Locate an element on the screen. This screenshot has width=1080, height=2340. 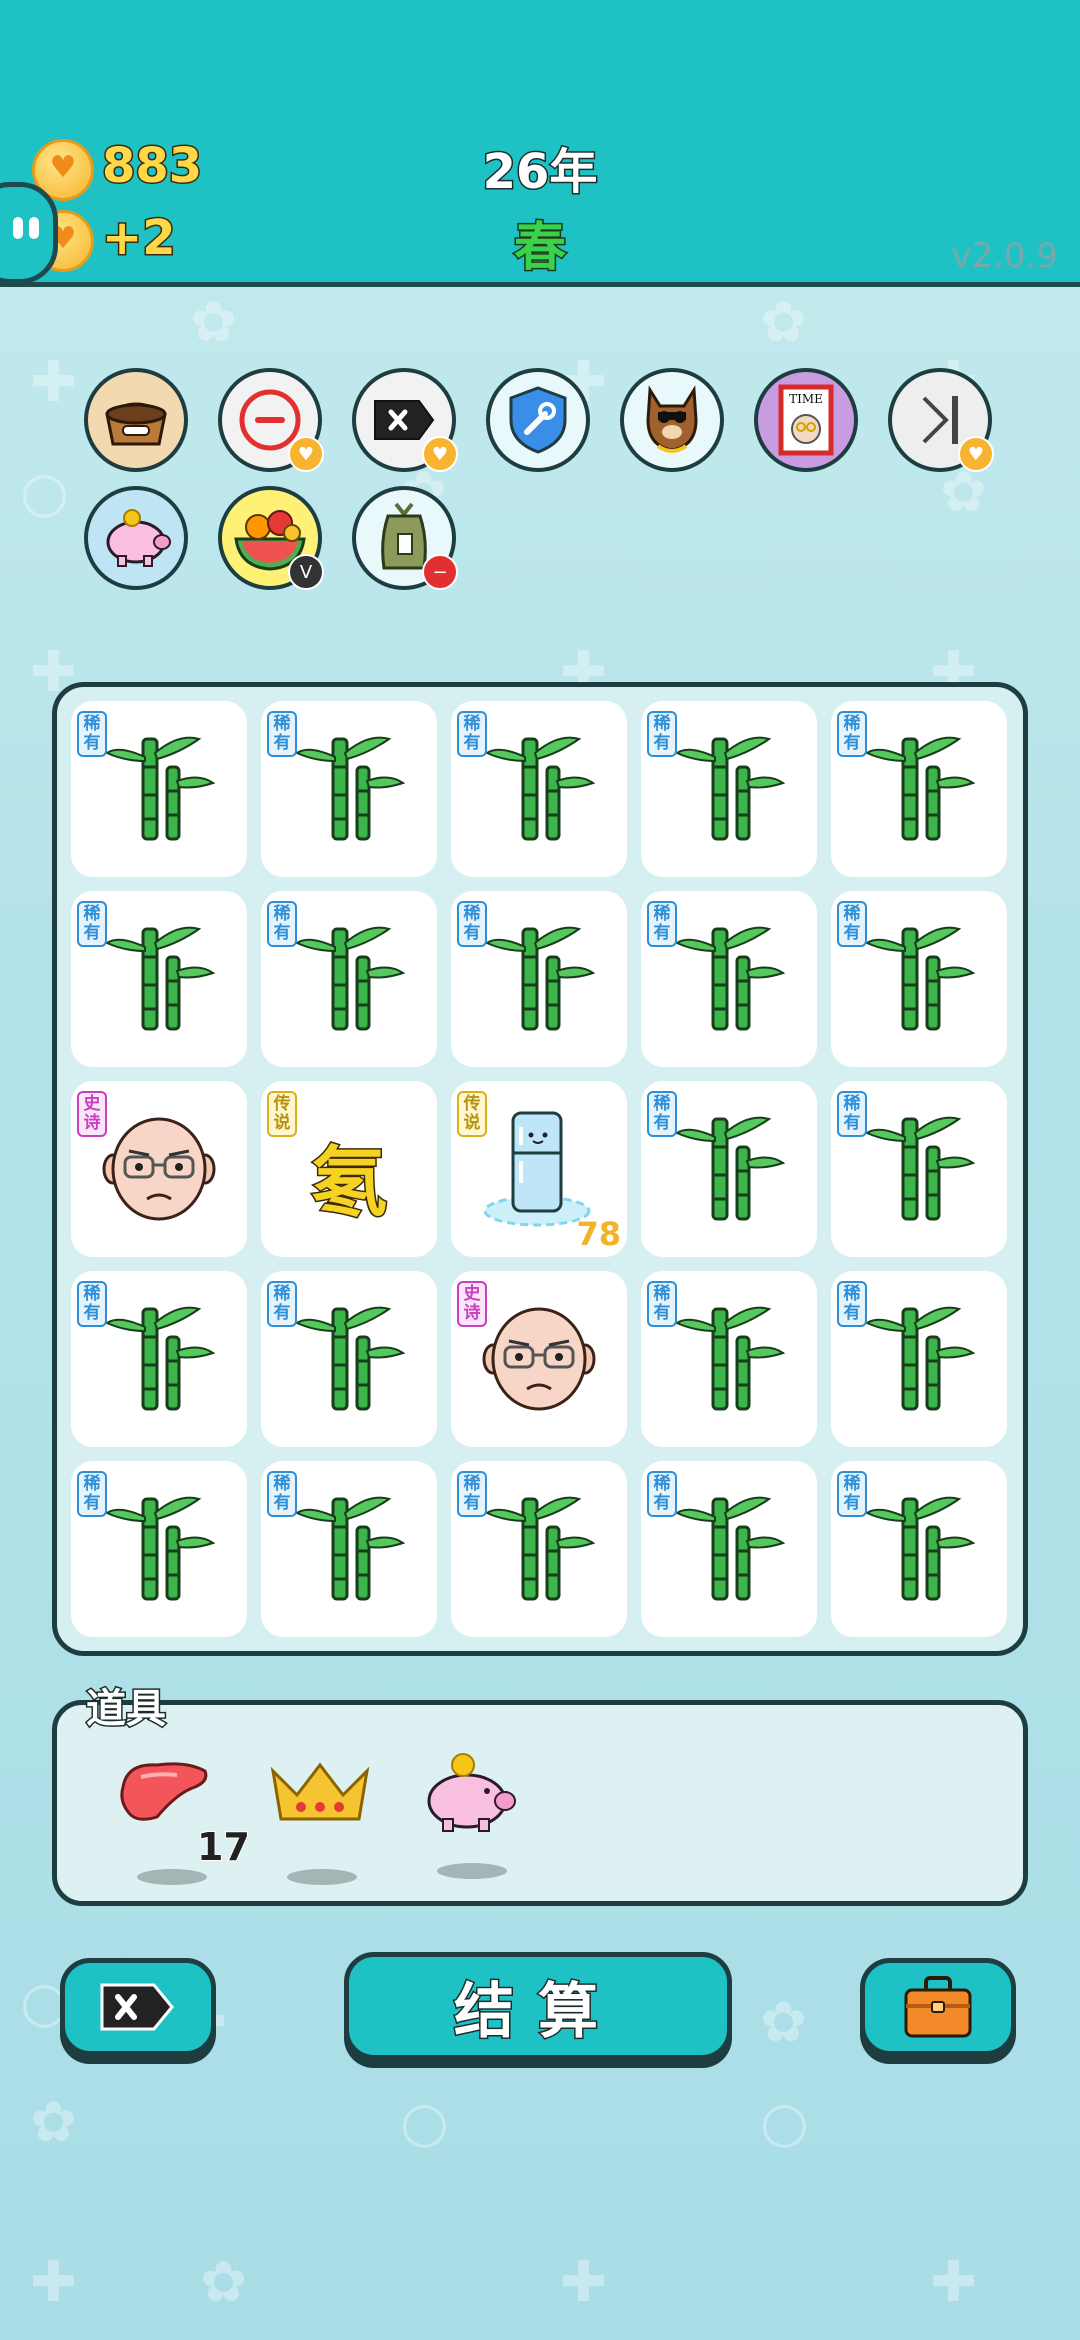
minus-badge-icon: − is located at coordinates (440, 572).